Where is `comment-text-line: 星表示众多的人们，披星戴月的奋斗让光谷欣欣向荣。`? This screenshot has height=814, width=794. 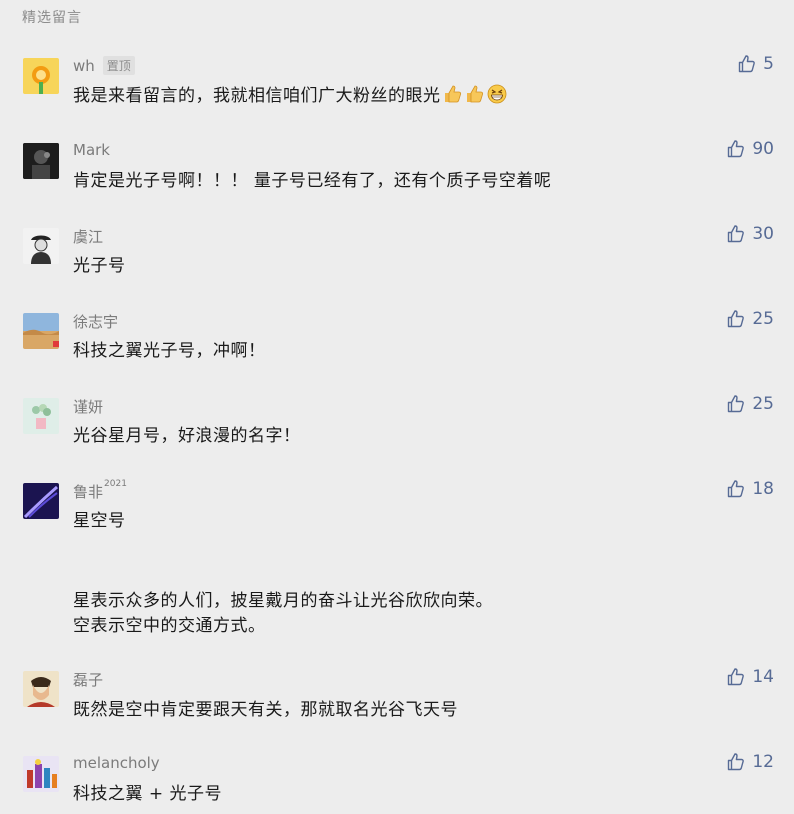 comment-text-line: 星表示众多的人们，披星戴月的奋斗让光谷欣欣向荣。 is located at coordinates (283, 601).